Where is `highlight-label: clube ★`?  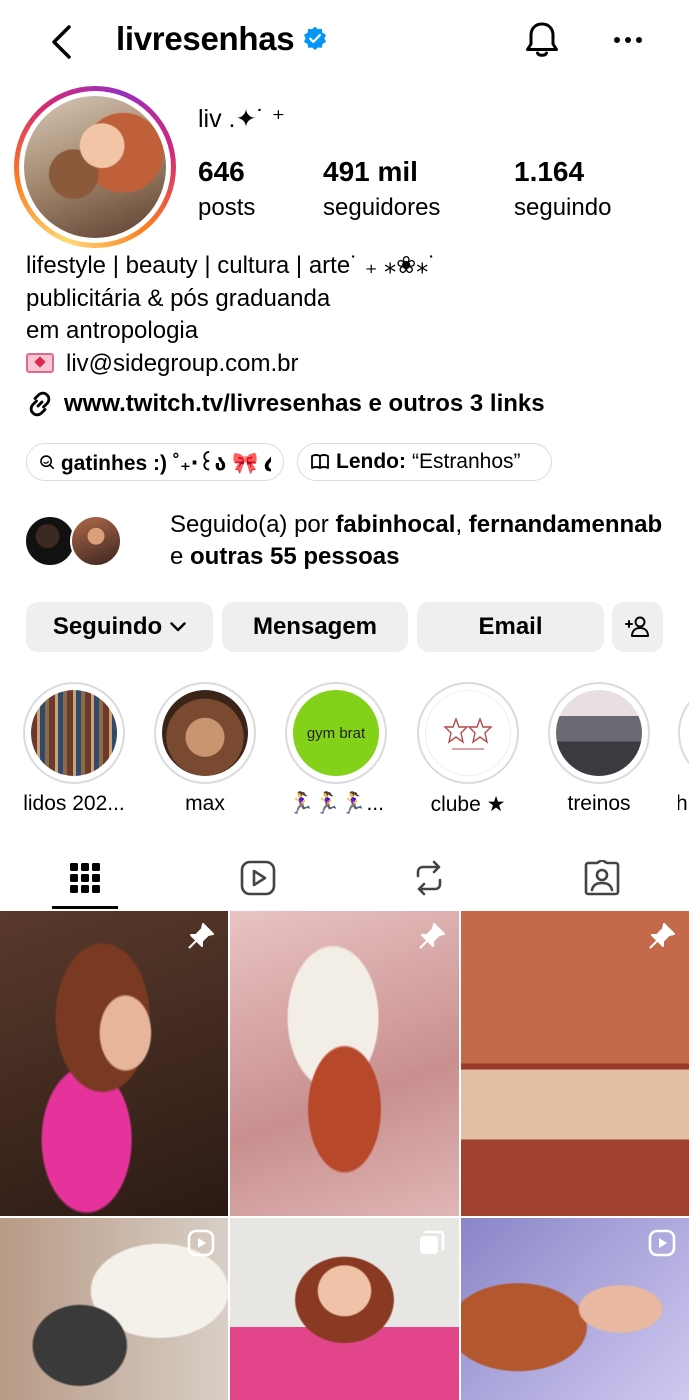
highlight-label: clube ★ is located at coordinates (468, 804).